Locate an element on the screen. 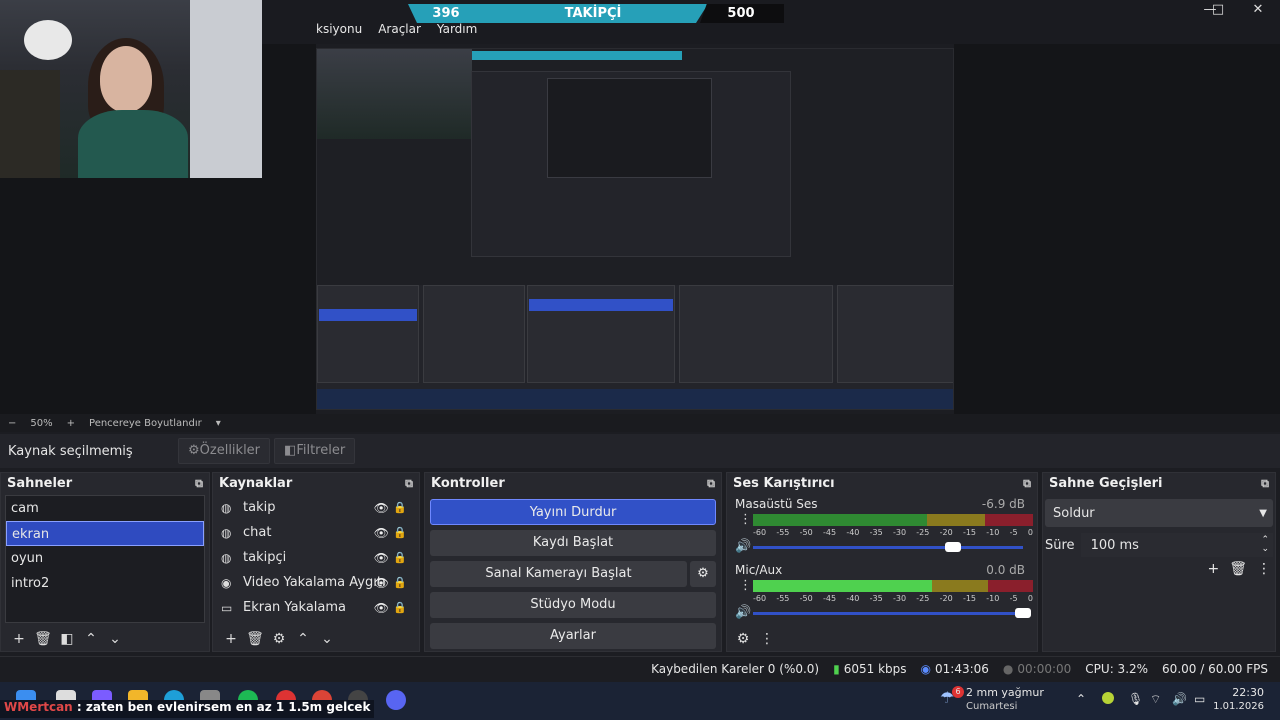 The width and height of the screenshot is (1280, 720). source-item: ◍ takipçi 👁 🔒 is located at coordinates (316, 557).